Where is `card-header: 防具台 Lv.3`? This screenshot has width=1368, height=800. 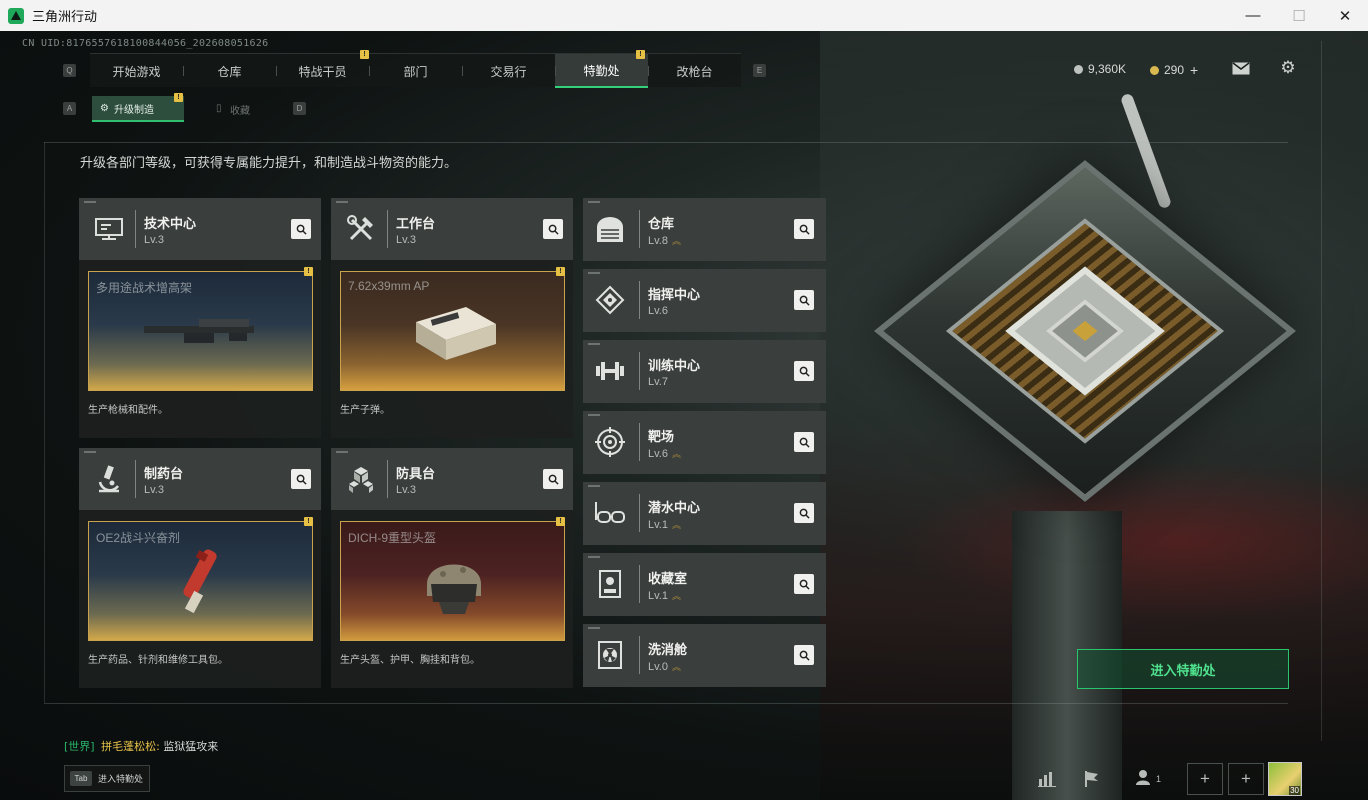 card-header: 防具台 Lv.3 is located at coordinates (452, 479).